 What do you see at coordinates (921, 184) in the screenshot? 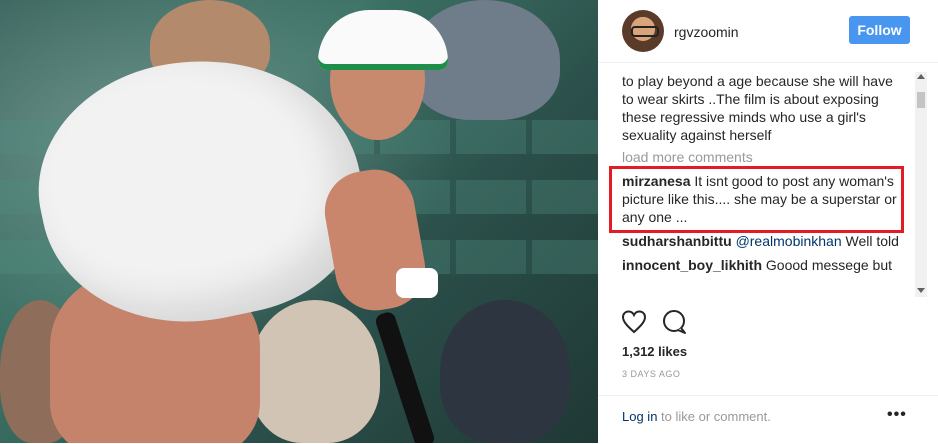
I see `comments-scrollbar` at bounding box center [921, 184].